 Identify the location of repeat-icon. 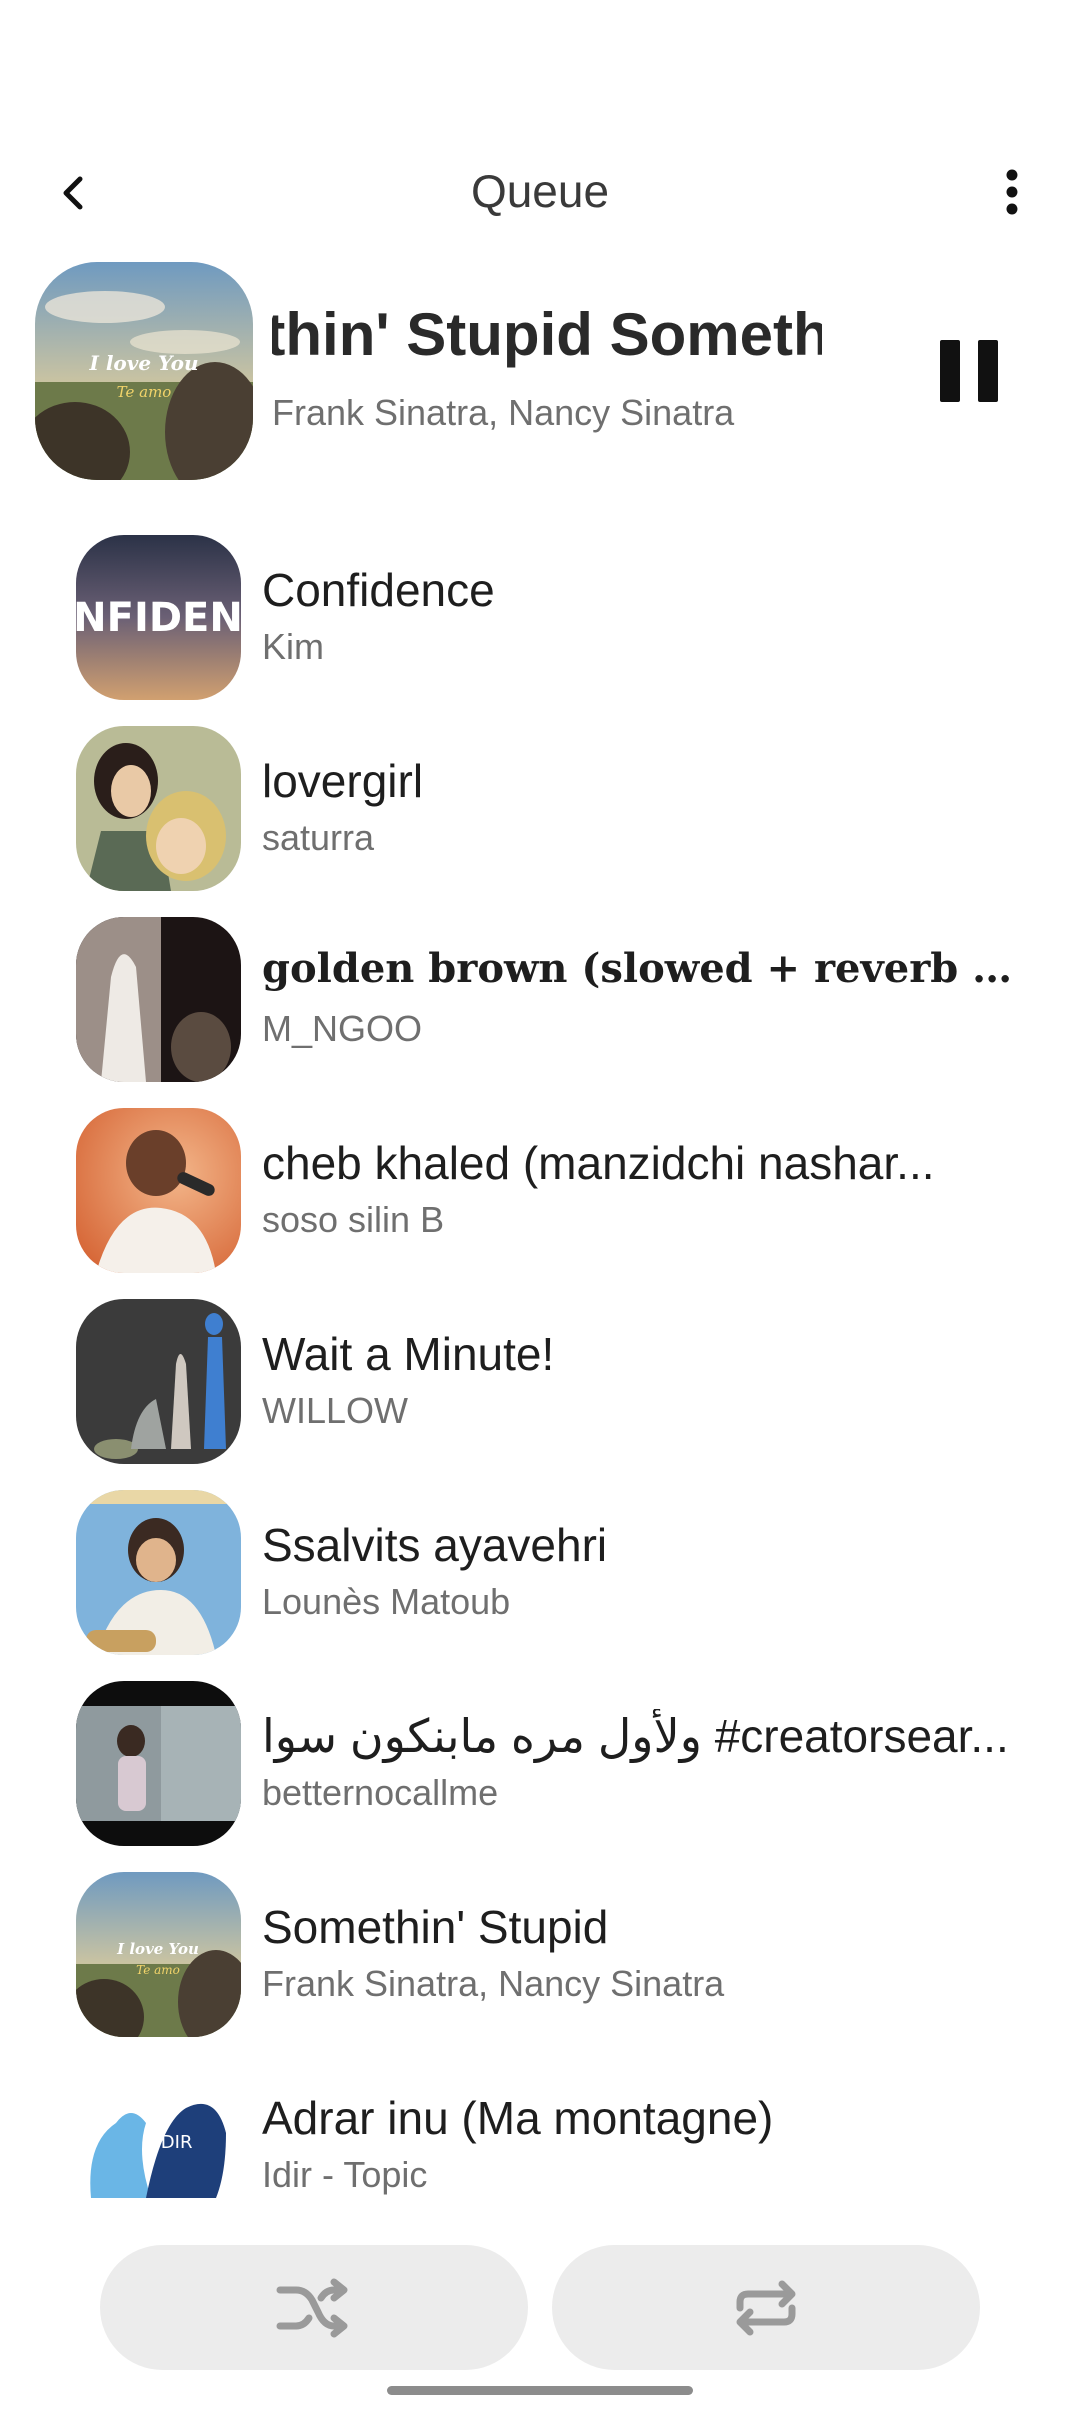
(766, 2307).